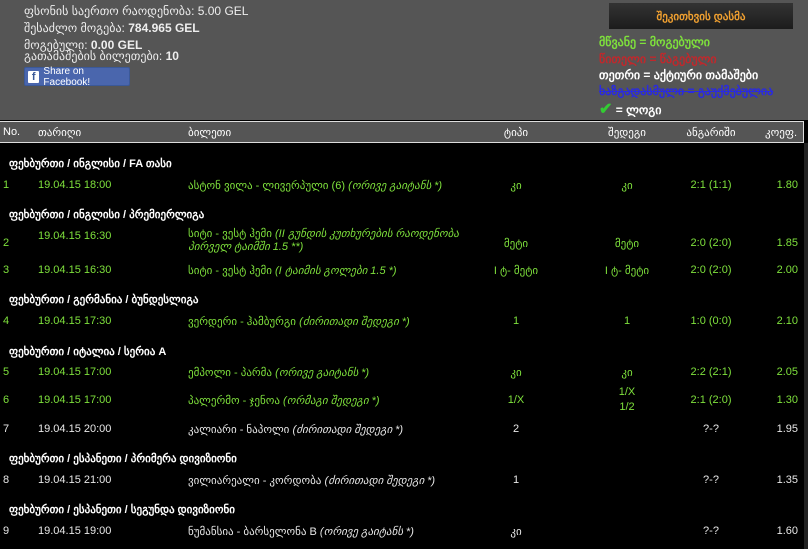 Image resolution: width=808 pixels, height=549 pixels. I want to click on bet-description: პირველ ტაიმში 1.5 **), so click(246, 247).